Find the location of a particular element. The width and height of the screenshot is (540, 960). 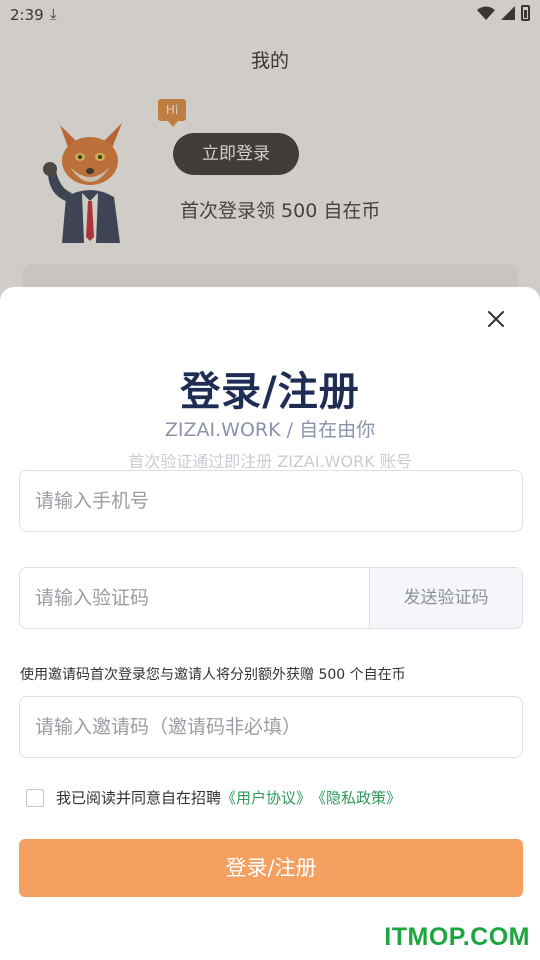

invite-code-field is located at coordinates (271, 727).